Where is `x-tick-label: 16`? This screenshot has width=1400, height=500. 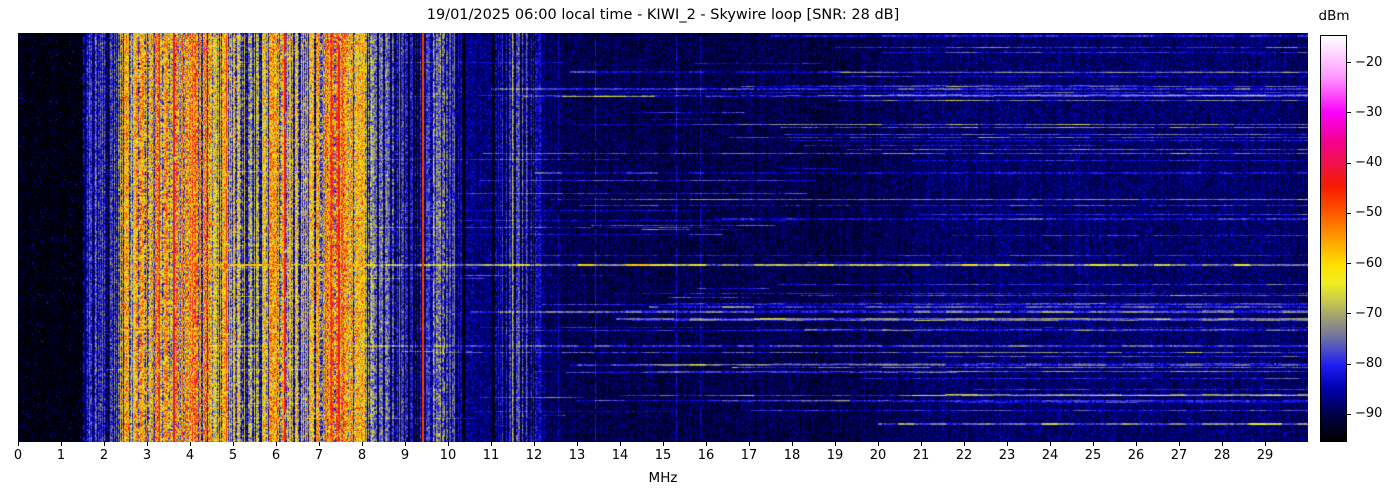 x-tick-label: 16 is located at coordinates (706, 455).